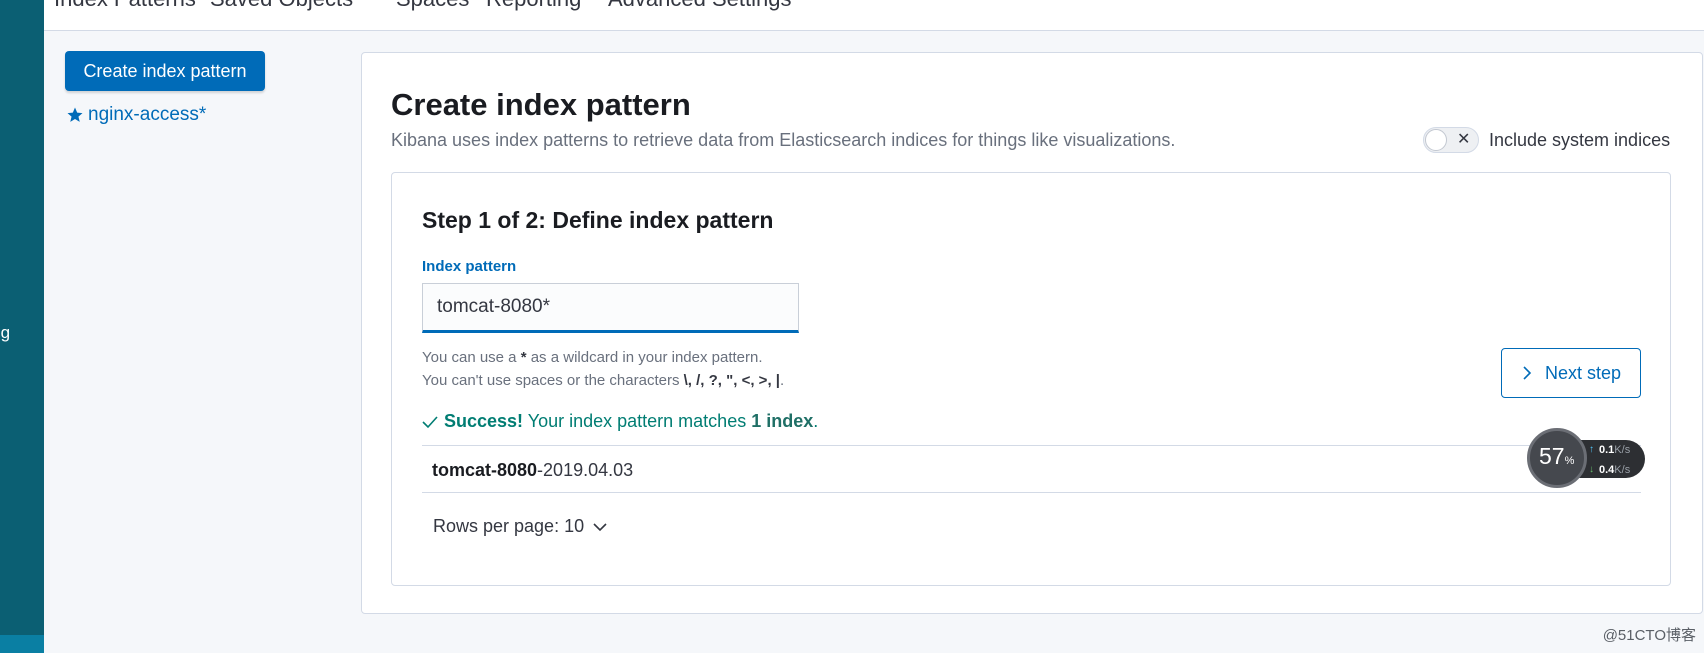  I want to click on match-name-bold: tomcat-8080, so click(485, 470).